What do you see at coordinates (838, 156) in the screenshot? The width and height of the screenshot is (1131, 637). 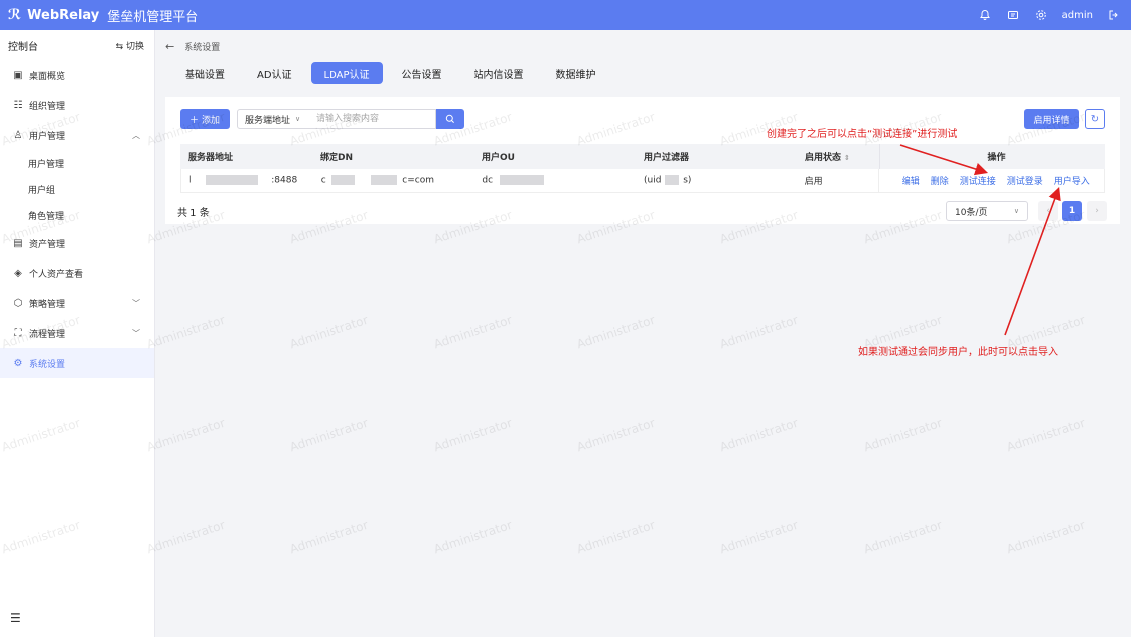 I see `col-status: 启用状态 ⇕` at bounding box center [838, 156].